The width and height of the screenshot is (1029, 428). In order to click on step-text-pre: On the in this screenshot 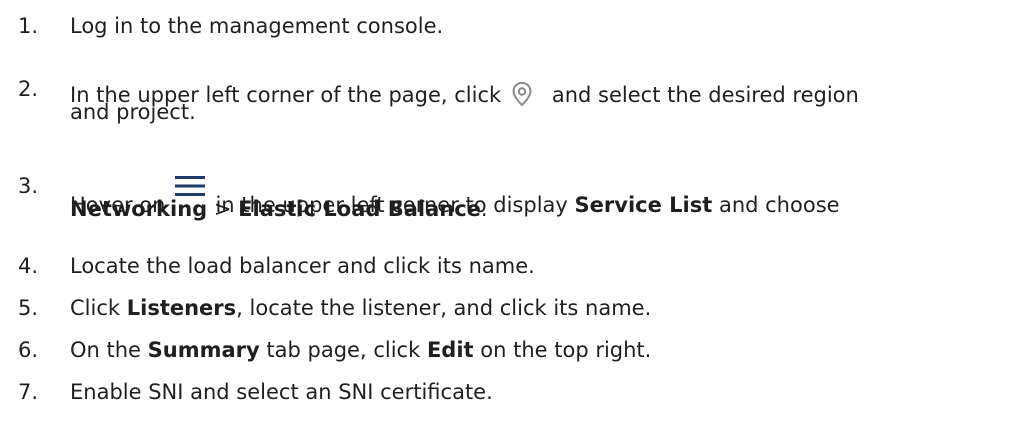, I will do `click(105, 350)`.